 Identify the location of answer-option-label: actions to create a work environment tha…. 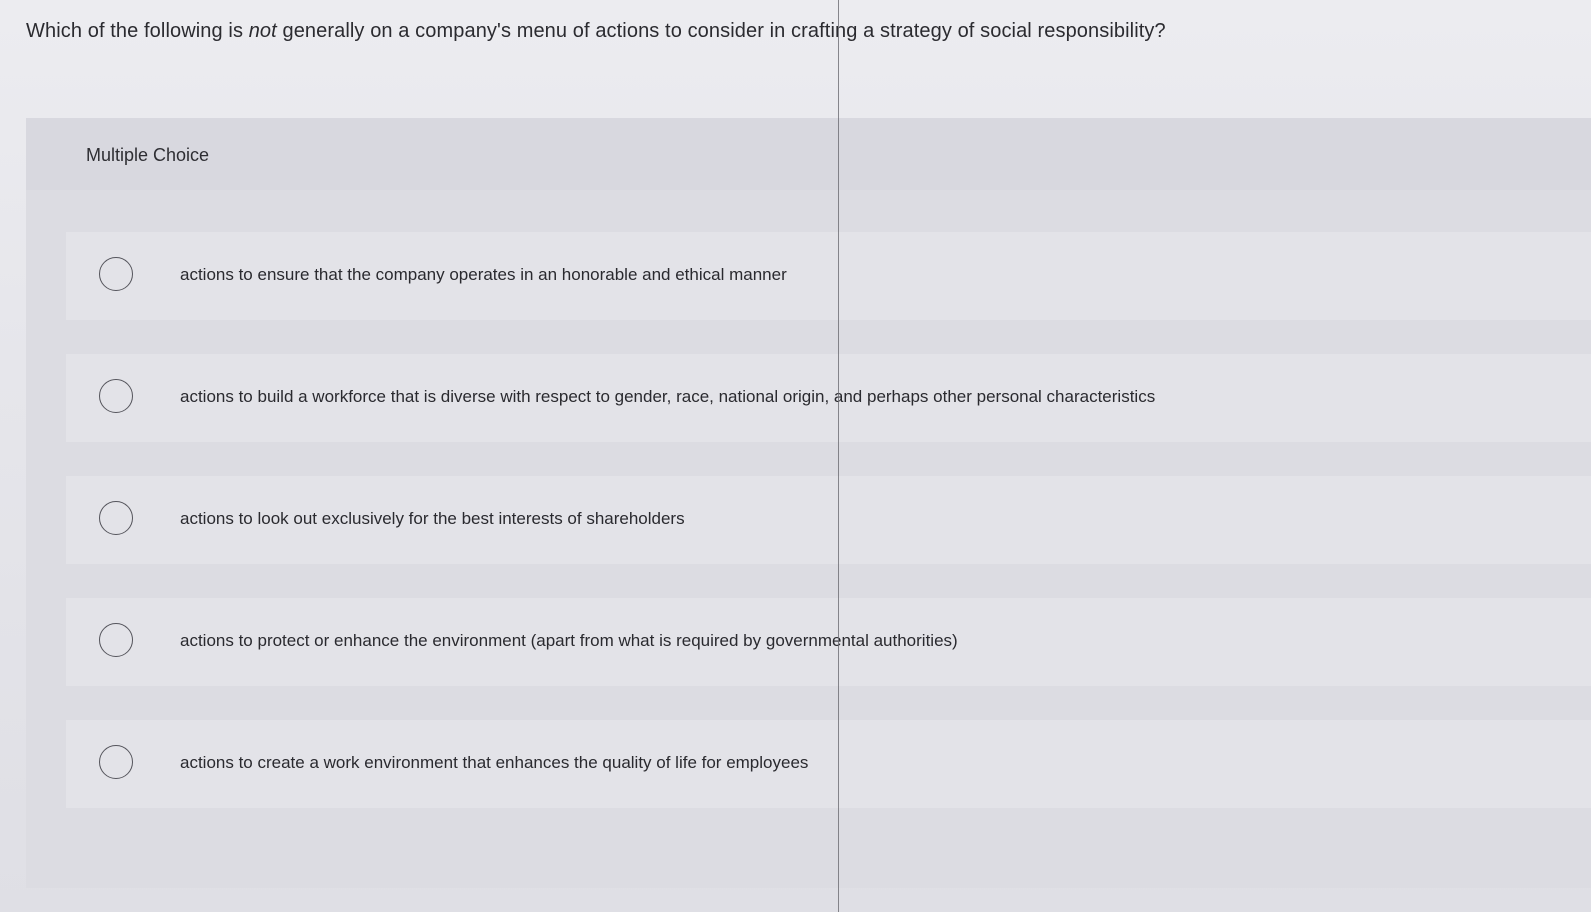
(494, 762).